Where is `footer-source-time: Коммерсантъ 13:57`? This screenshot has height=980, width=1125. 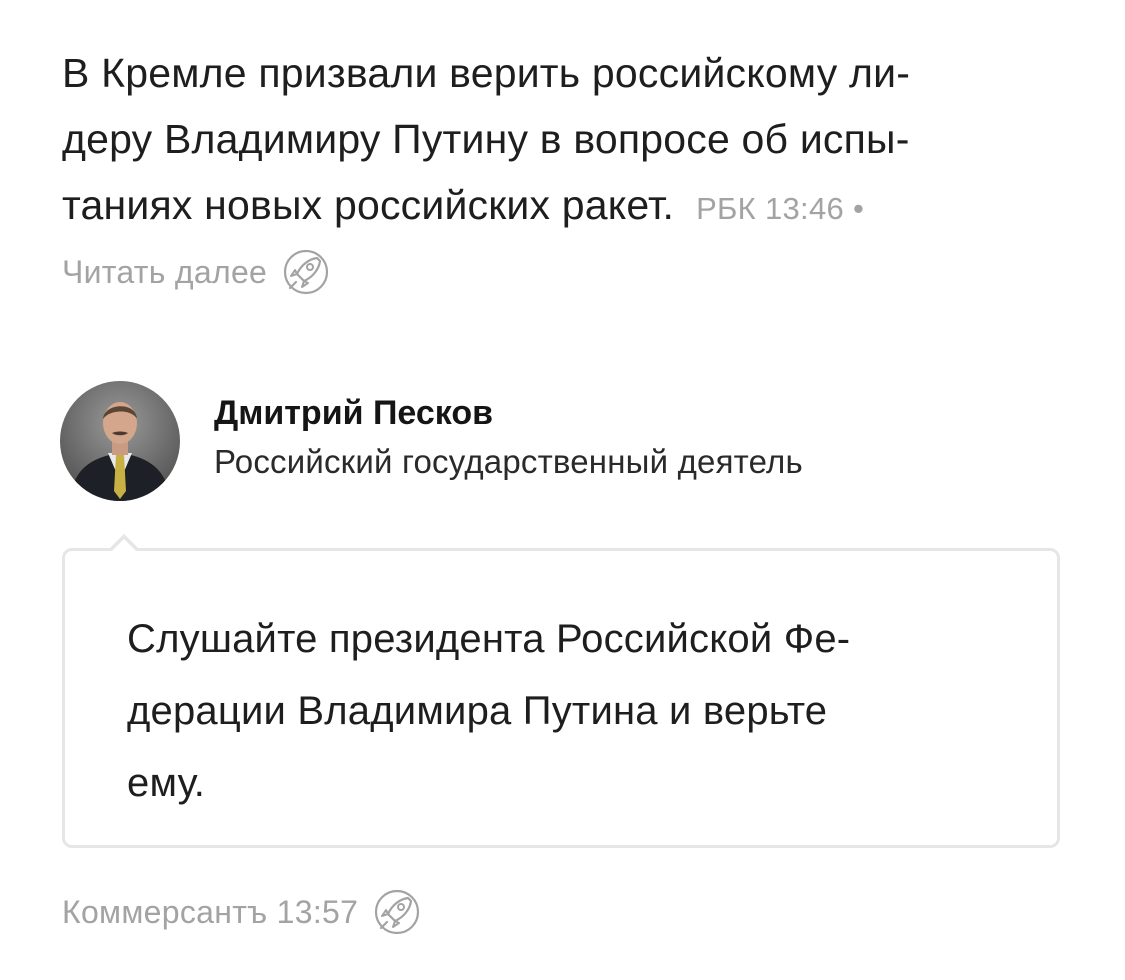
footer-source-time: Коммерсантъ 13:57 is located at coordinates (210, 912).